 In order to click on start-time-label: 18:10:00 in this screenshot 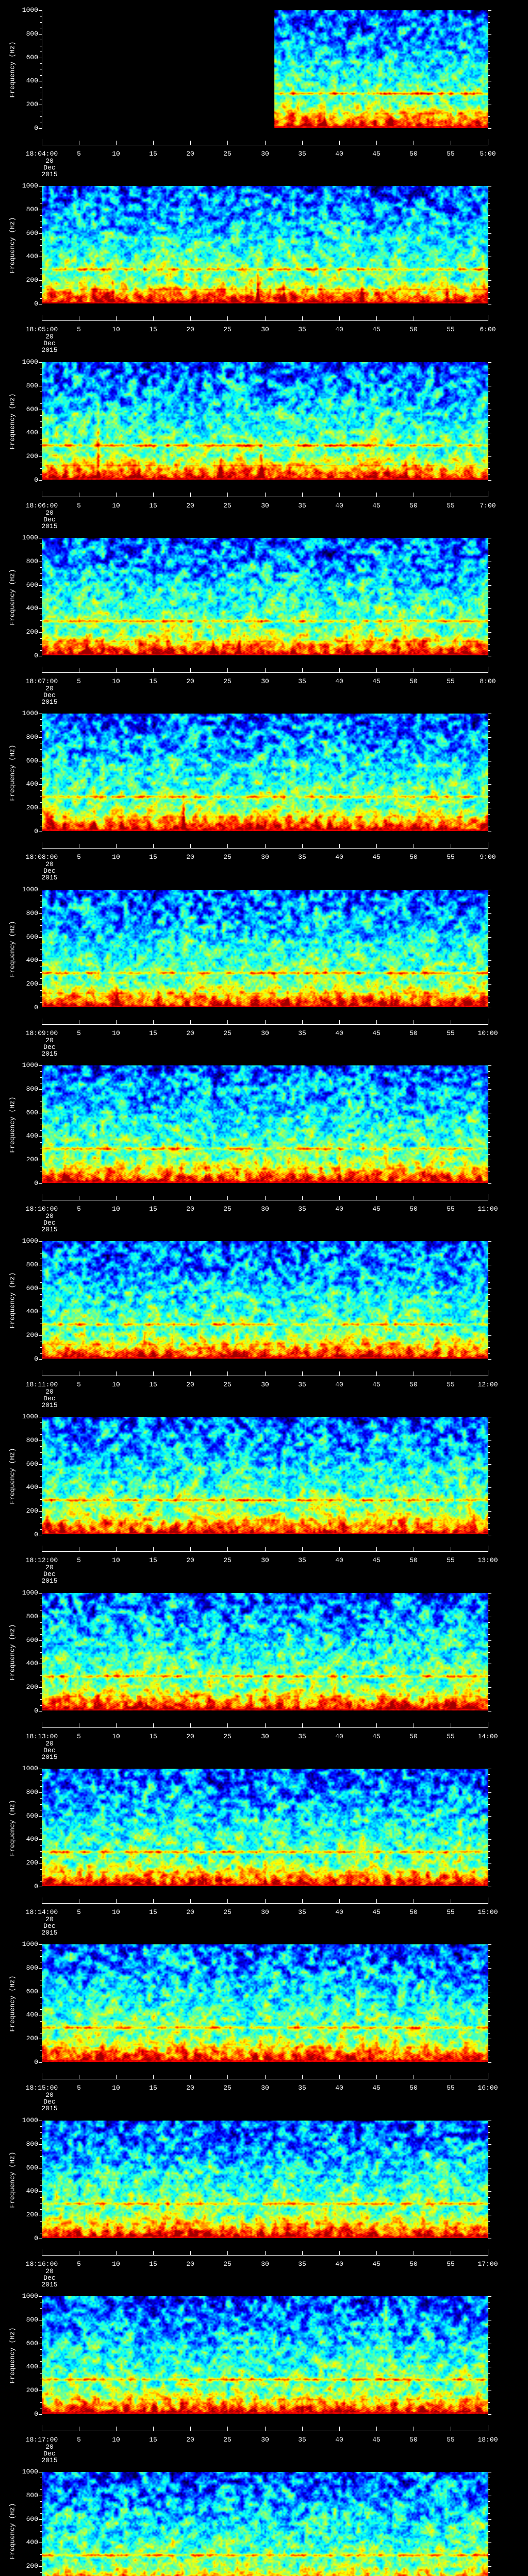, I will do `click(41, 1209)`.